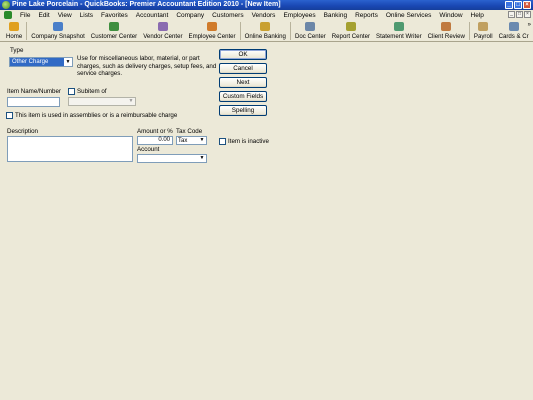  I want to click on item-name-label: Item Name/Number, so click(34, 91).